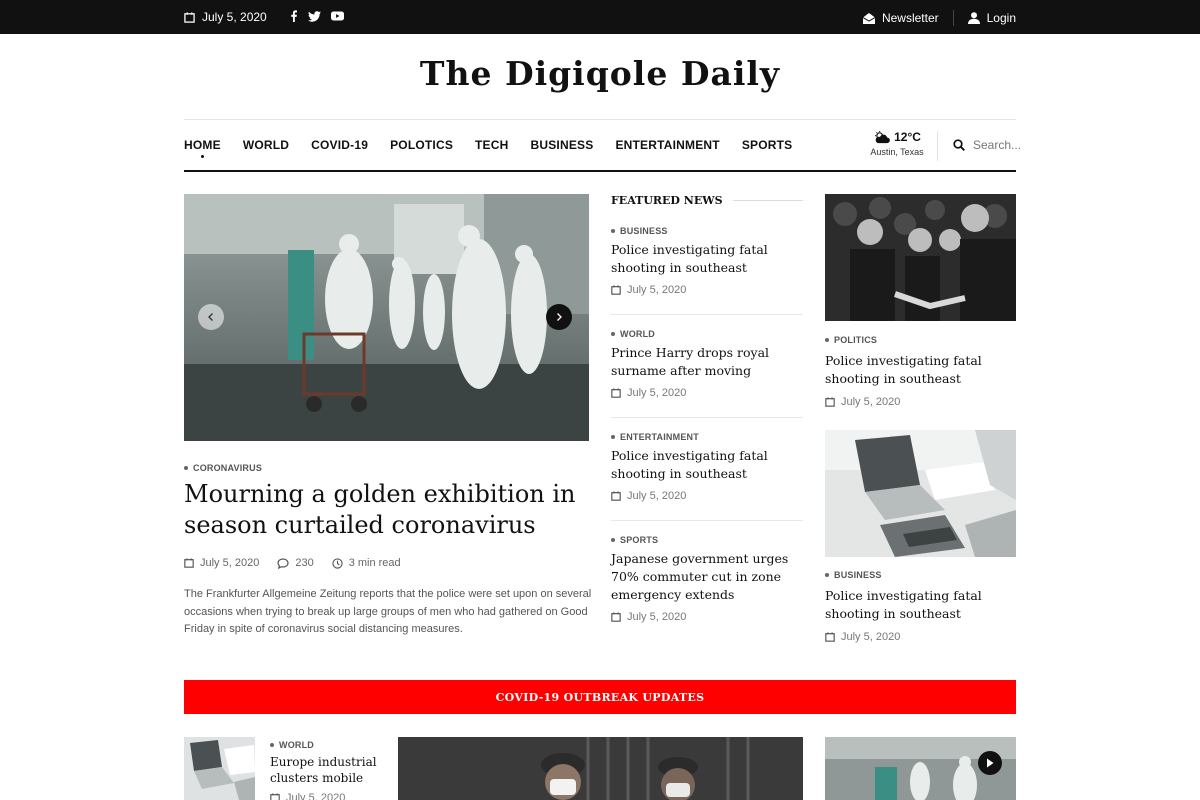 The image size is (1200, 800). What do you see at coordinates (959, 145) in the screenshot?
I see `search-icon` at bounding box center [959, 145].